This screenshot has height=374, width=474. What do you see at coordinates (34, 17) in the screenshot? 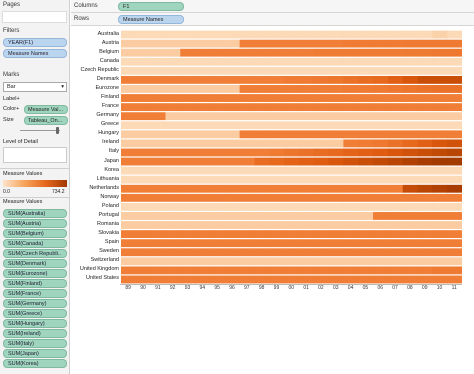
I see `pages-shelf` at bounding box center [34, 17].